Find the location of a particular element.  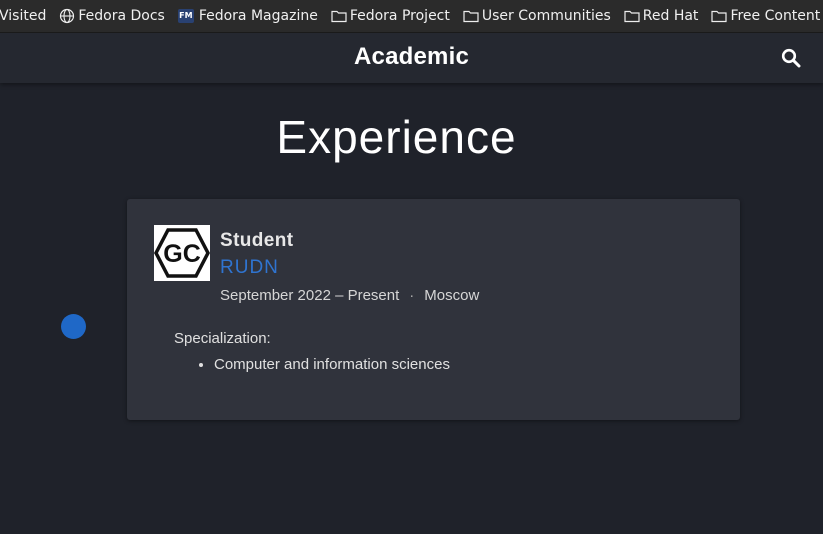

site-header: Academic is located at coordinates (411, 58).